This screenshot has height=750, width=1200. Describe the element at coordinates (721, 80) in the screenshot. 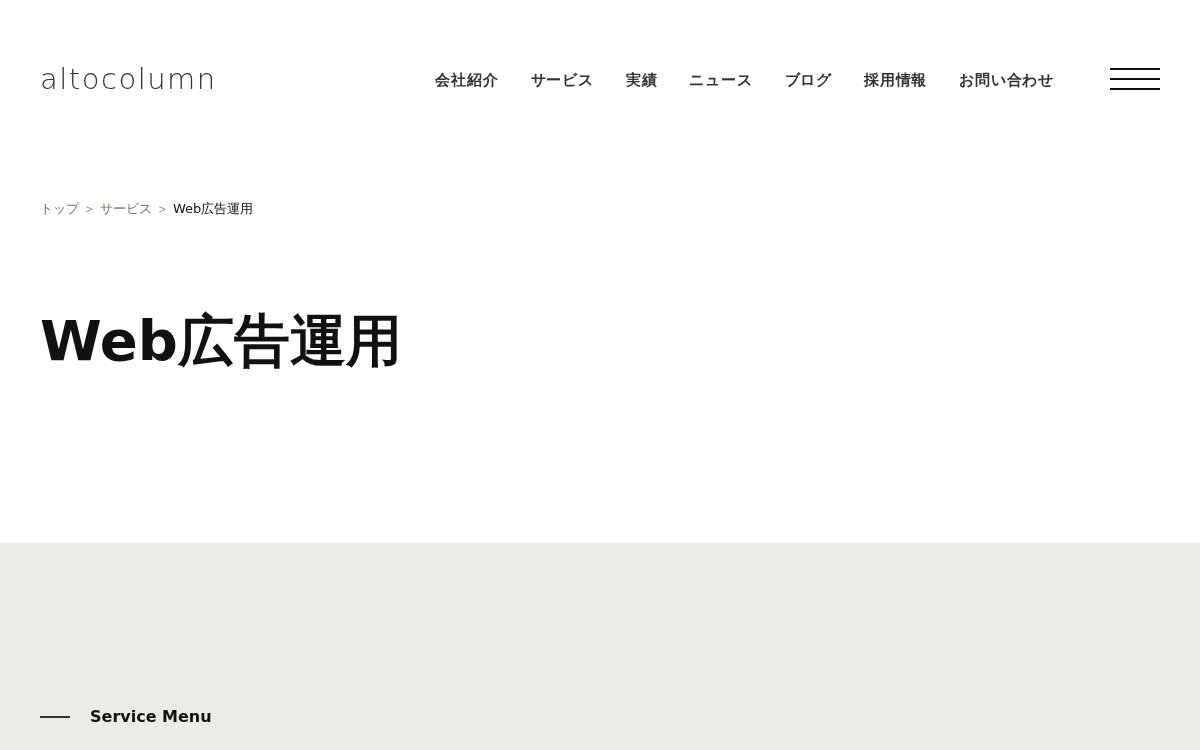

I see `nav-link: ニュース` at that location.